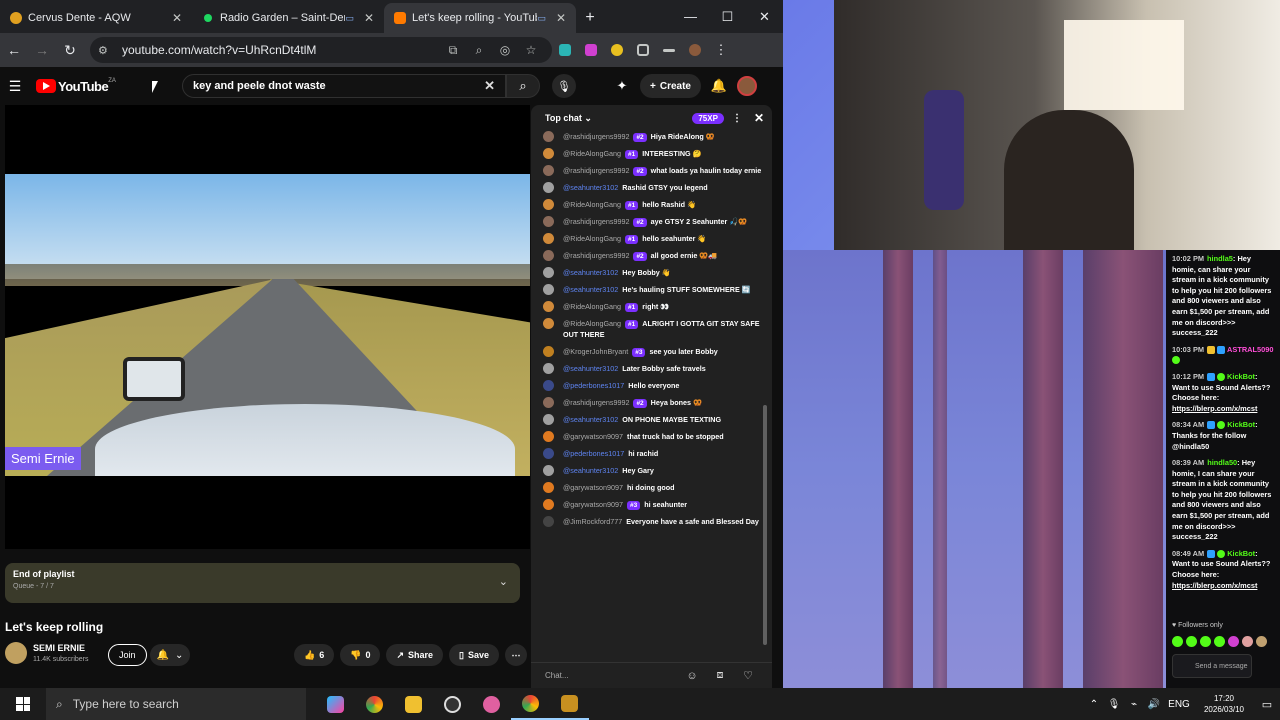 This screenshot has height=720, width=1280. I want to click on clock: 17:20 2026/03/10, so click(1224, 704).